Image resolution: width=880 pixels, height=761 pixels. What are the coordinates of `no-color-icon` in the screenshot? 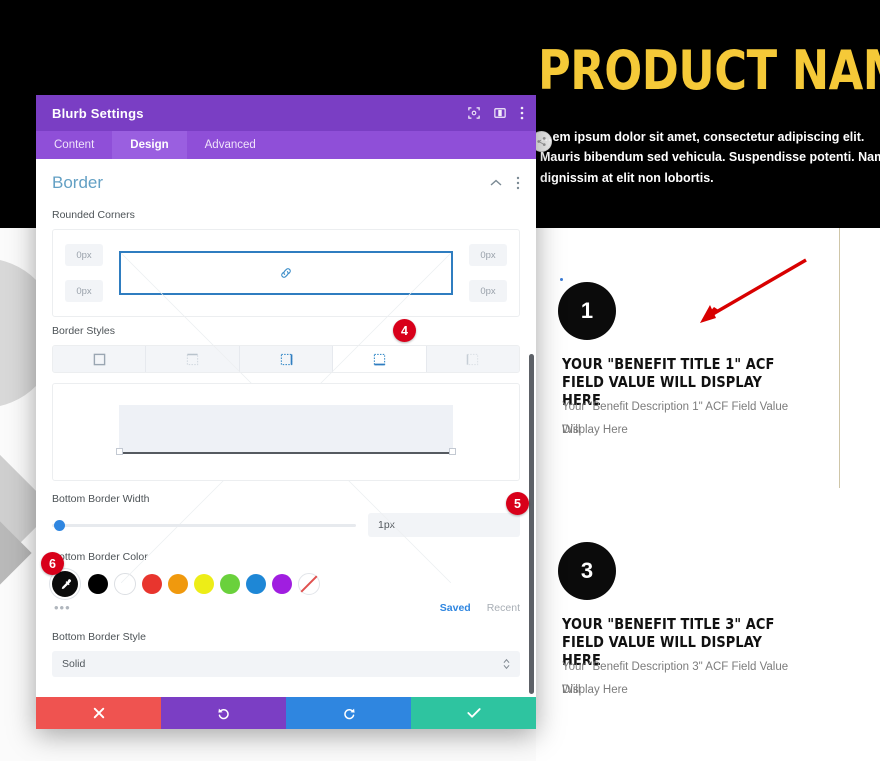 It's located at (309, 584).